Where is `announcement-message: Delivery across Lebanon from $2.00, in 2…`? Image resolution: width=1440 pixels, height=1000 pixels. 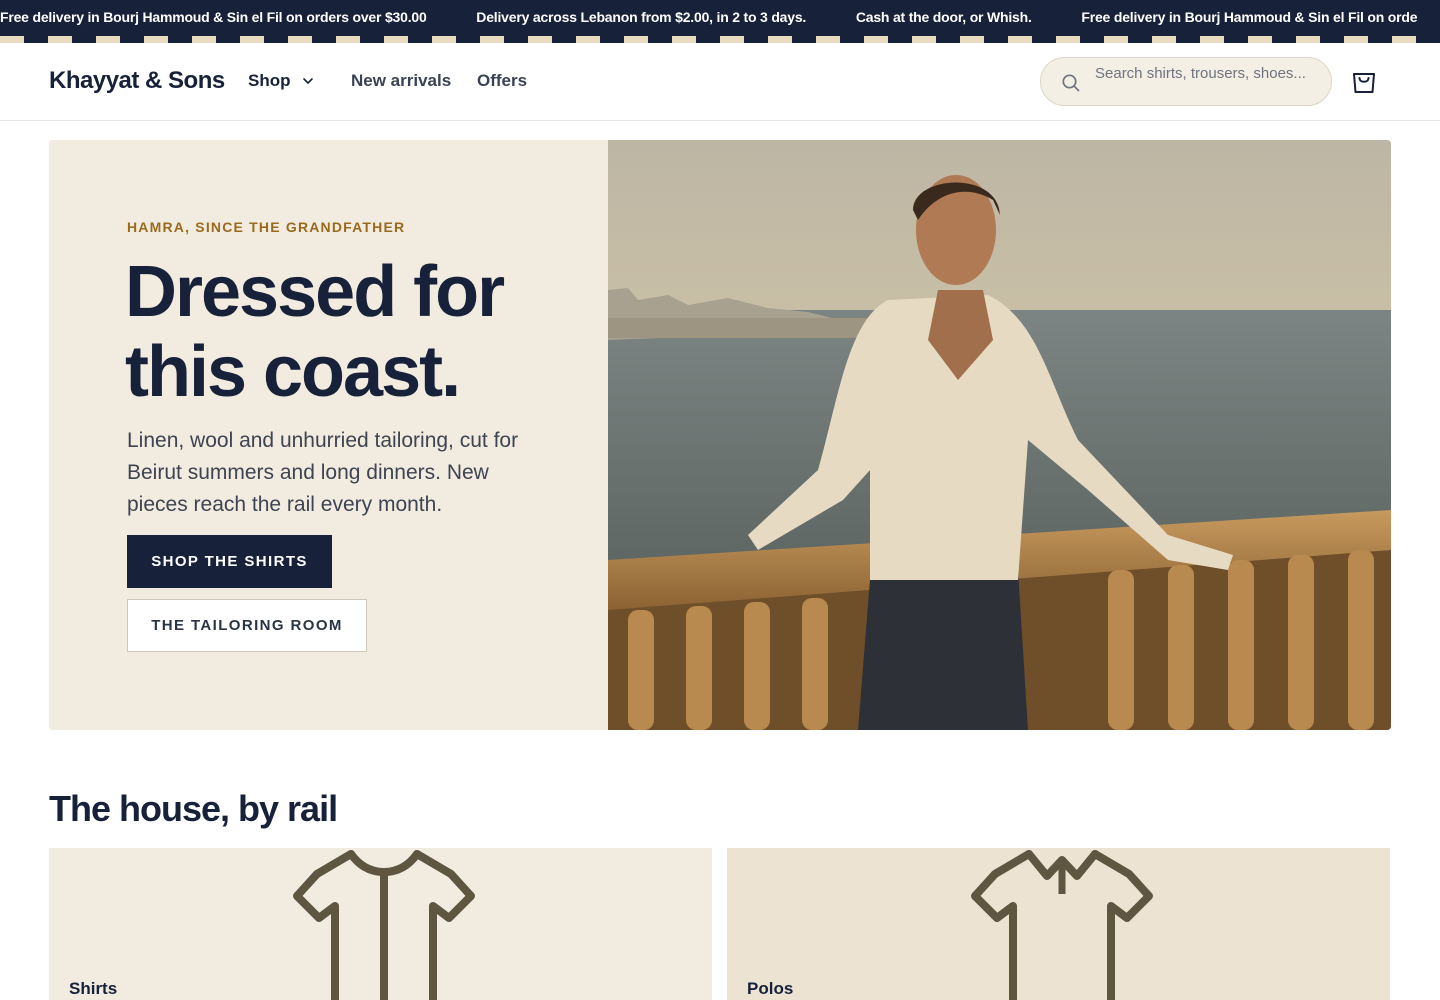
announcement-message: Delivery across Lebanon from $2.00, in 2… is located at coordinates (641, 17).